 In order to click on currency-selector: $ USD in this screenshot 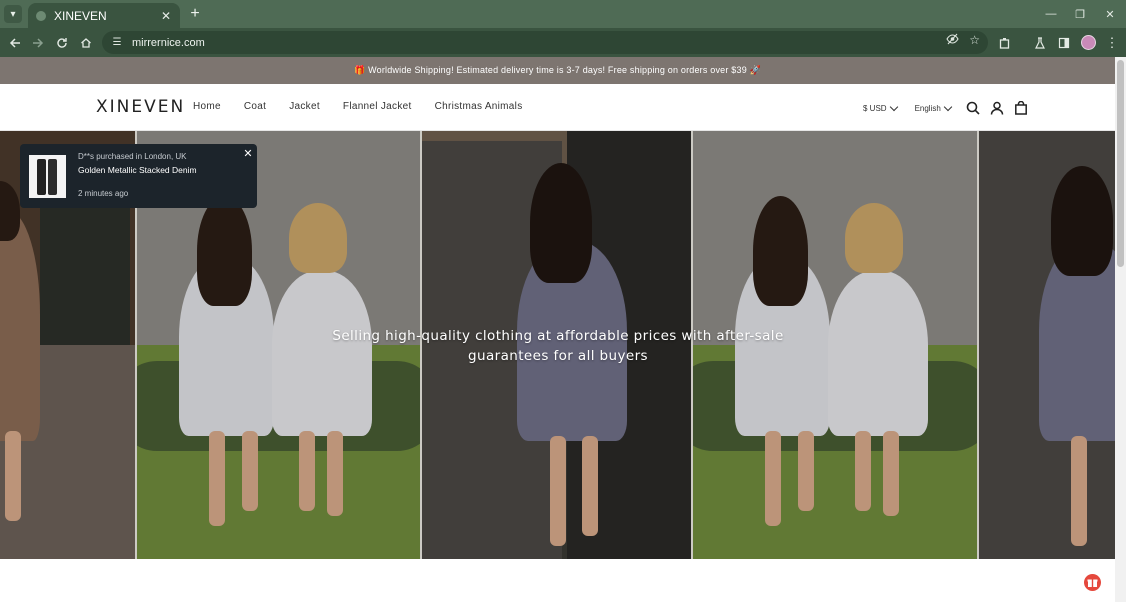, I will do `click(880, 107)`.